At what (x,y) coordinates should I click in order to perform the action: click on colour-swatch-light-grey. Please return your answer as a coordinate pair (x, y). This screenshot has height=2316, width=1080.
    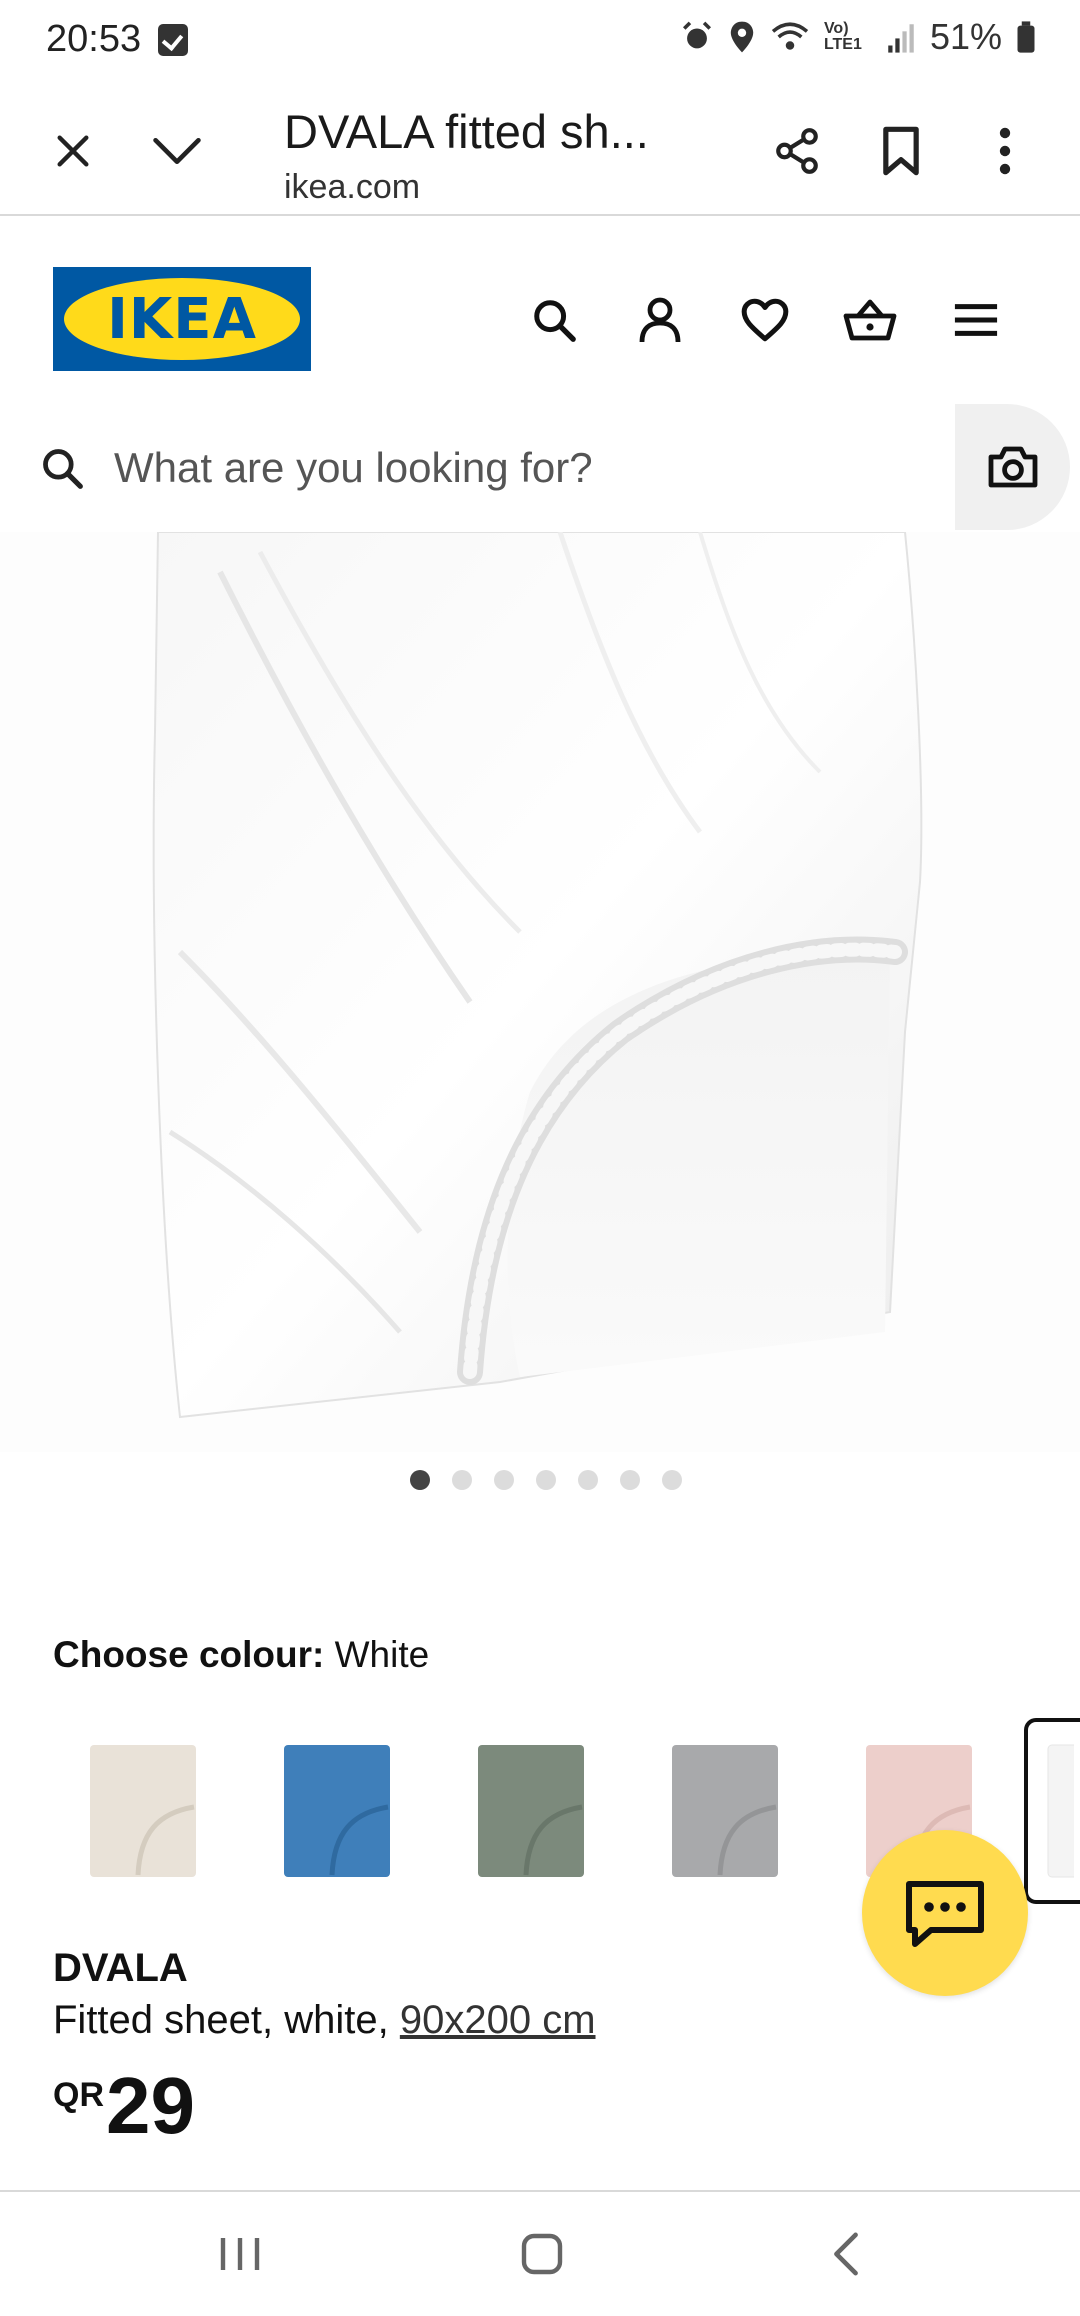
    Looking at the image, I should click on (725, 1811).